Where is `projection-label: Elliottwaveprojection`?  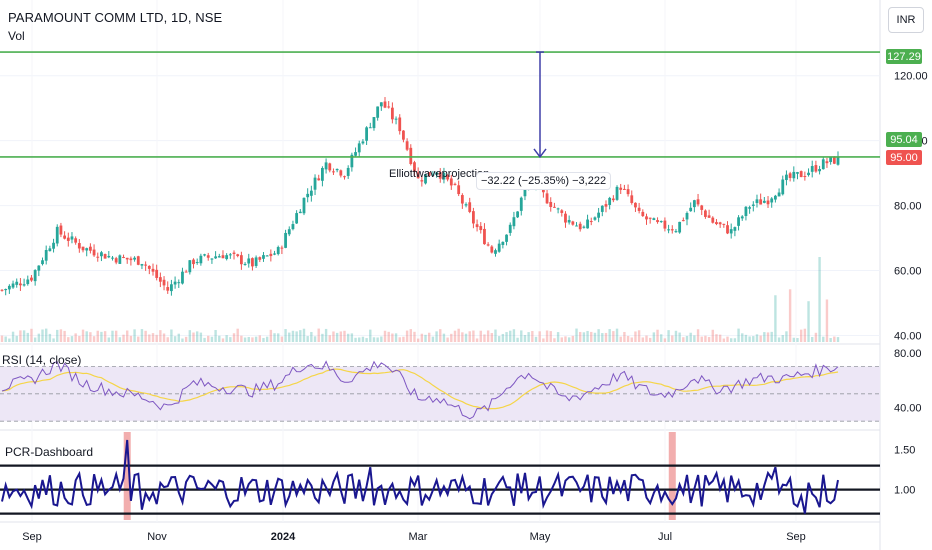
projection-label: Elliottwaveprojection is located at coordinates (439, 174).